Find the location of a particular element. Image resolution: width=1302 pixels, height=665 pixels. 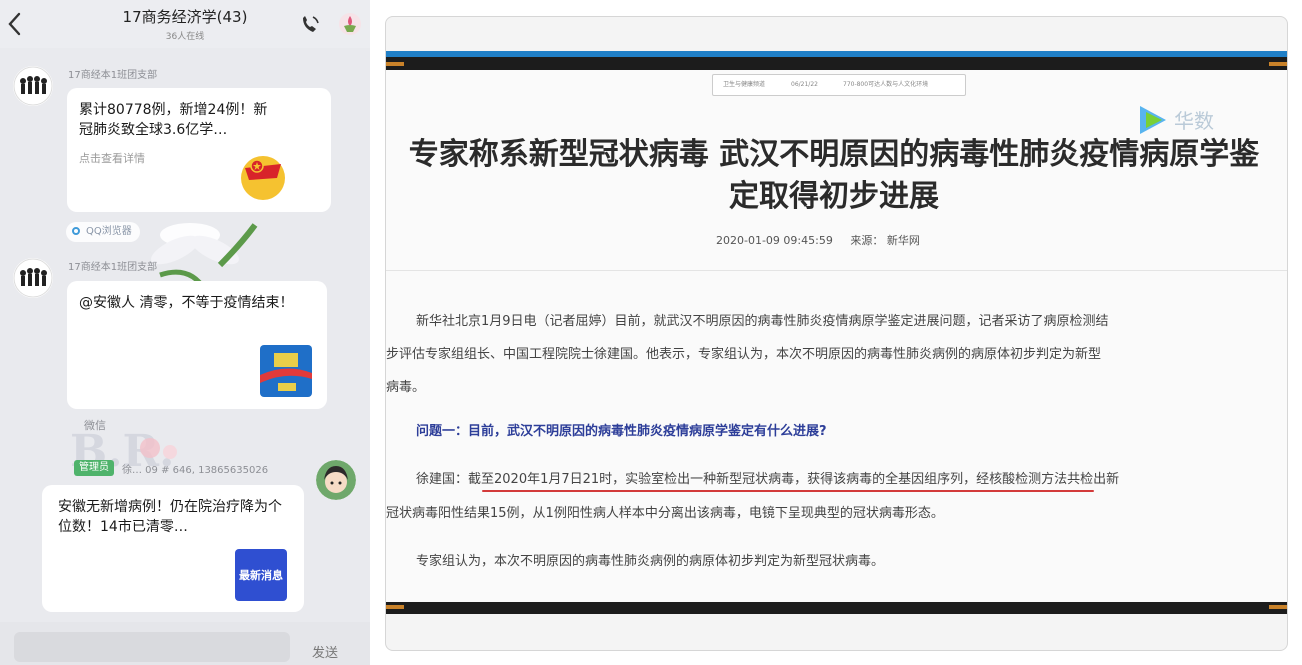

card-footer-source: 微信 is located at coordinates (95, 425).